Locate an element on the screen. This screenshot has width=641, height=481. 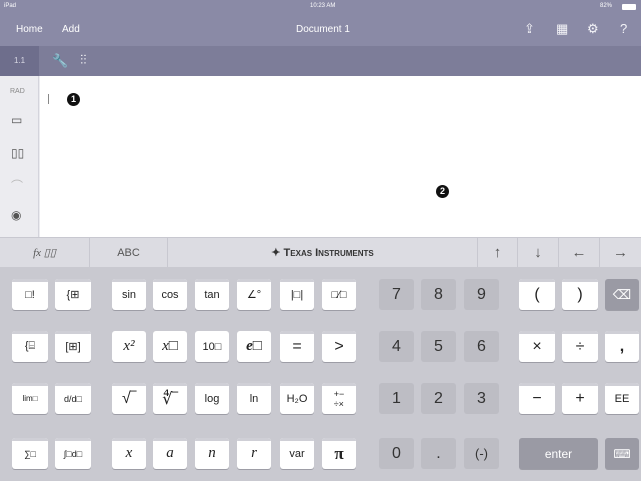
add-button: Add is located at coordinates (71, 29).